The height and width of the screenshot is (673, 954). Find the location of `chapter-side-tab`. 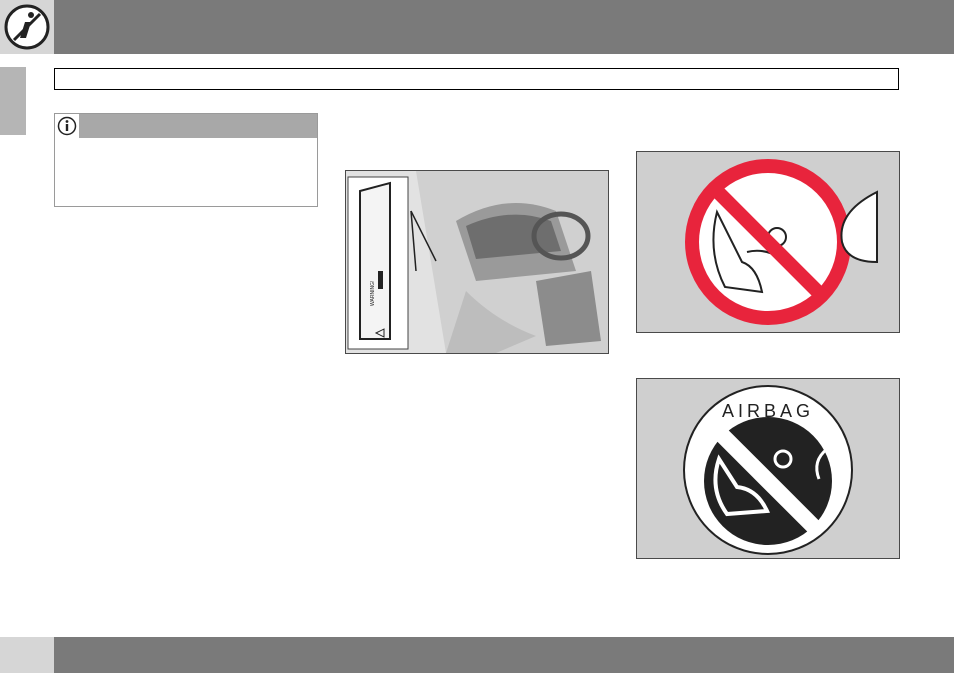

chapter-side-tab is located at coordinates (13, 101).